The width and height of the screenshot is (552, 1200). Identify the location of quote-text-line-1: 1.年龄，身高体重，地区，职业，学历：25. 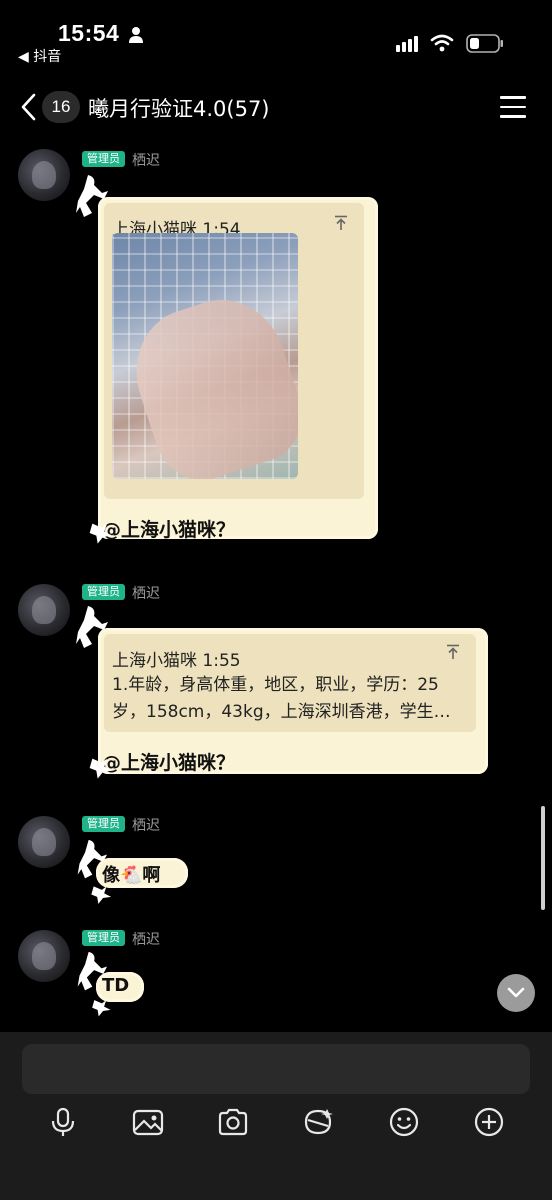
(275, 685).